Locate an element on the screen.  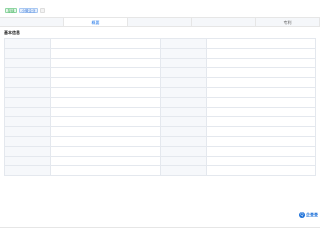
watermark-text: 企查查 is located at coordinates (312, 214).